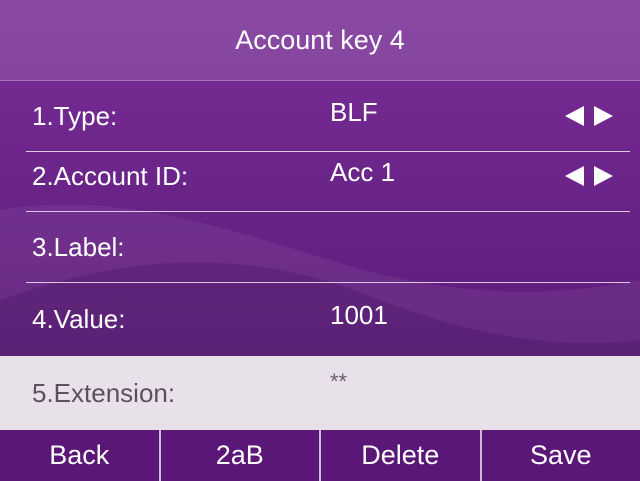  What do you see at coordinates (104, 393) in the screenshot?
I see `extension-label: 5.Extension:` at bounding box center [104, 393].